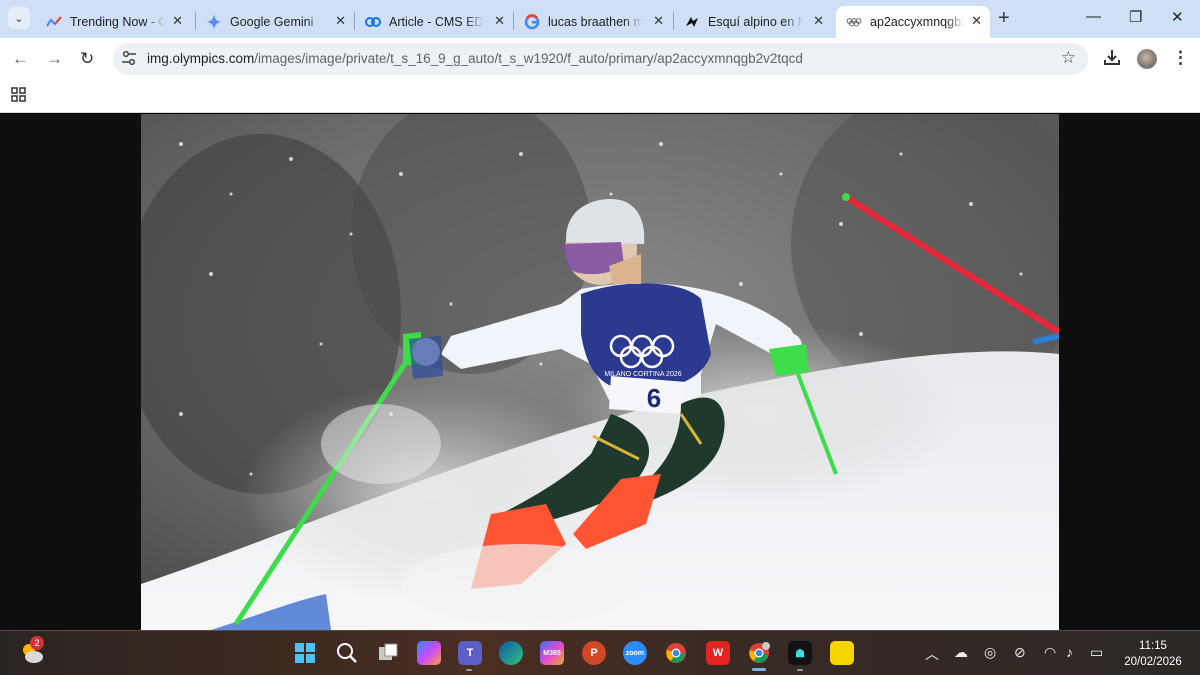 The height and width of the screenshot is (675, 1200). I want to click on clock-time: 11:15, so click(1153, 646).